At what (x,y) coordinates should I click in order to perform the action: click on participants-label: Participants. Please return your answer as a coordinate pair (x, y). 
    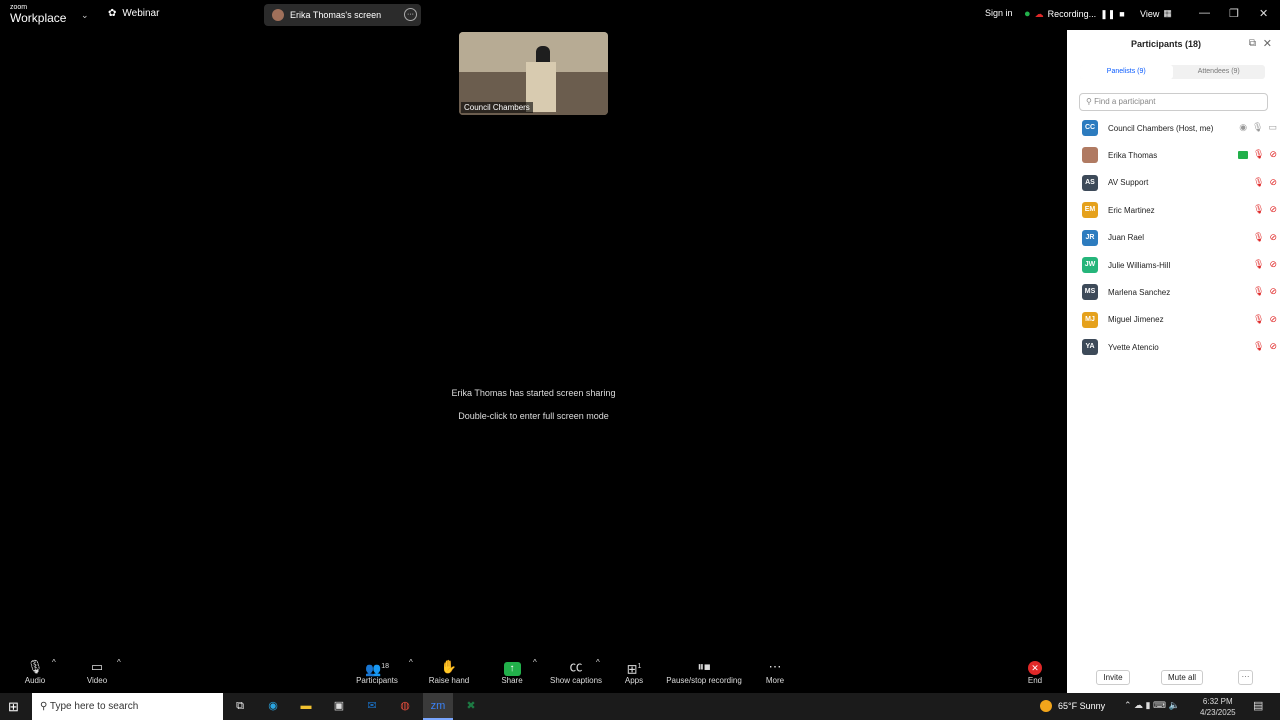
    Looking at the image, I should click on (377, 680).